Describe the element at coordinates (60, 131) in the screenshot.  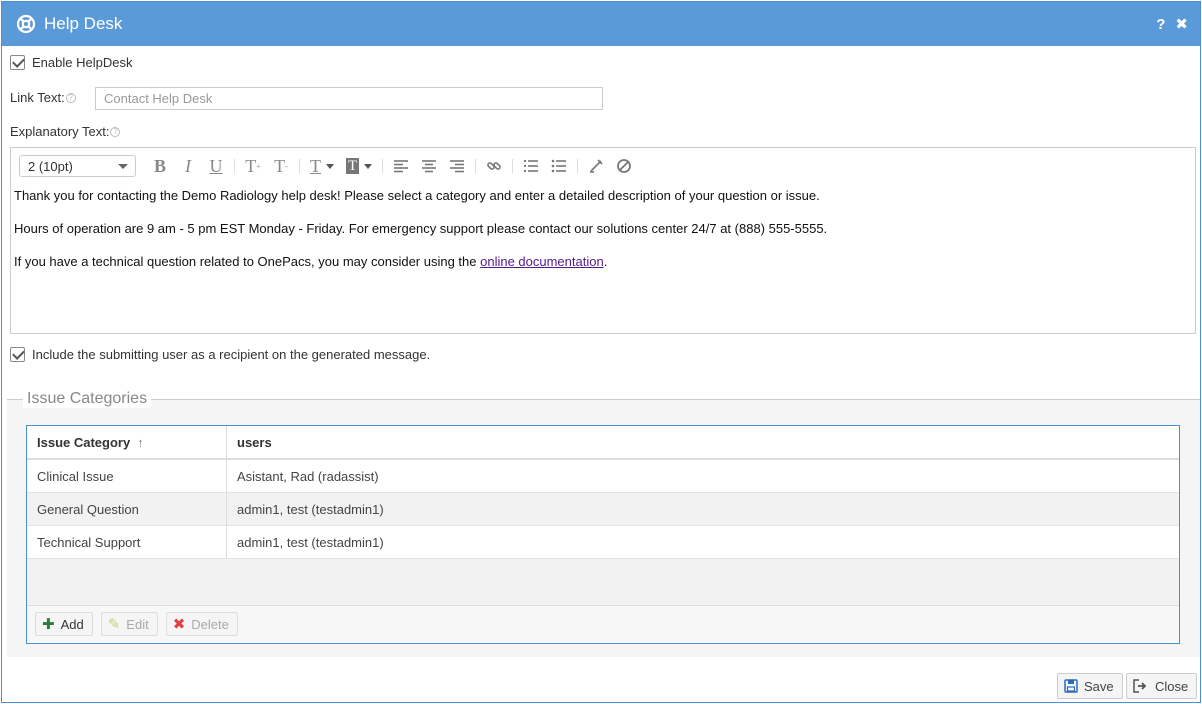
I see `explanatory-text-label: Explanatory Text:` at that location.